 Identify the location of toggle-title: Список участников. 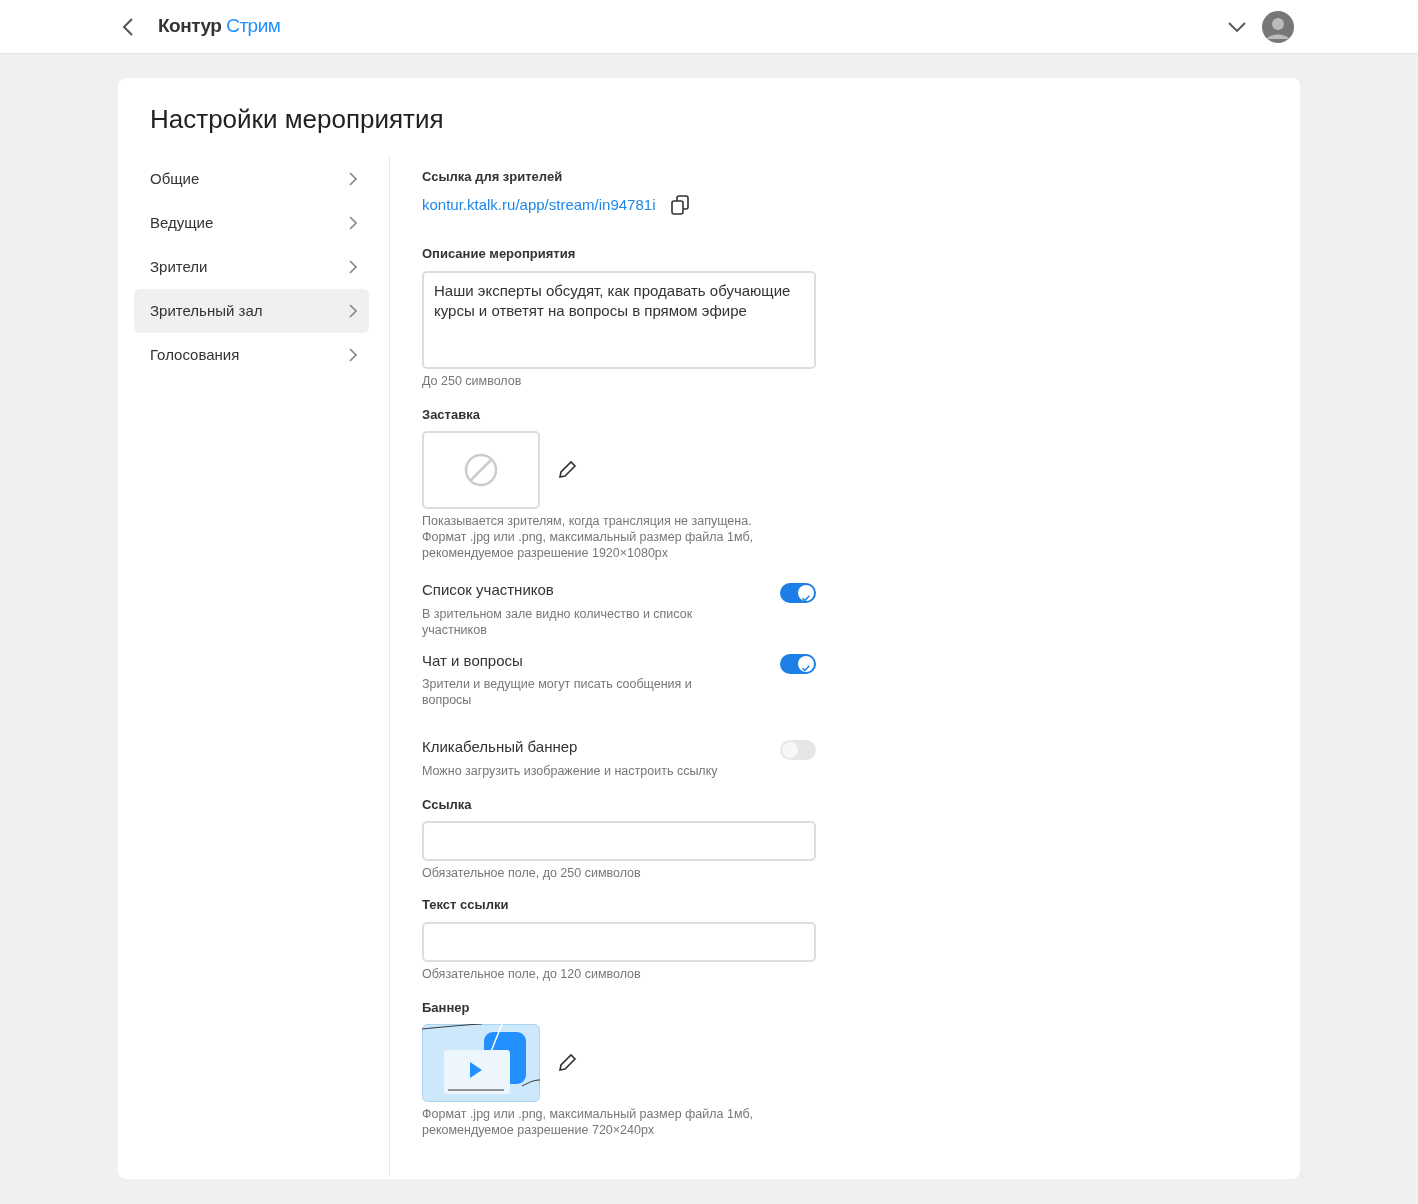
(488, 590).